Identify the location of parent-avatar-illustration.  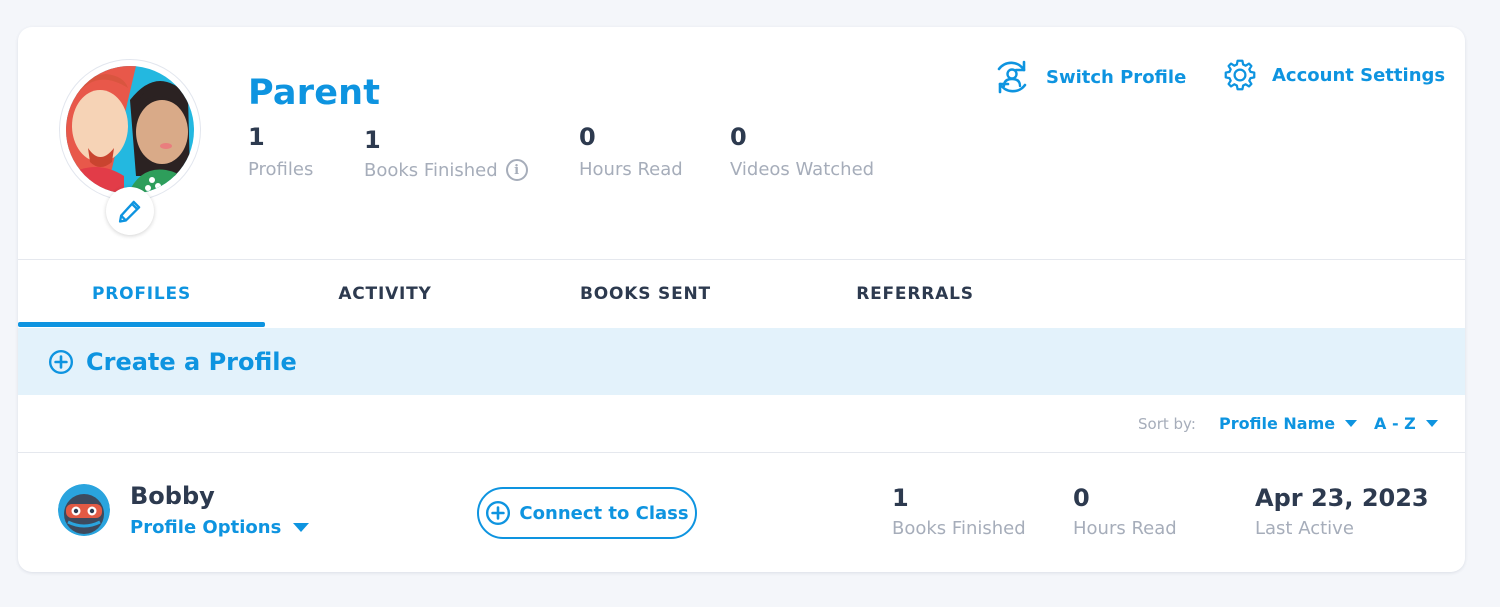
(130, 130).